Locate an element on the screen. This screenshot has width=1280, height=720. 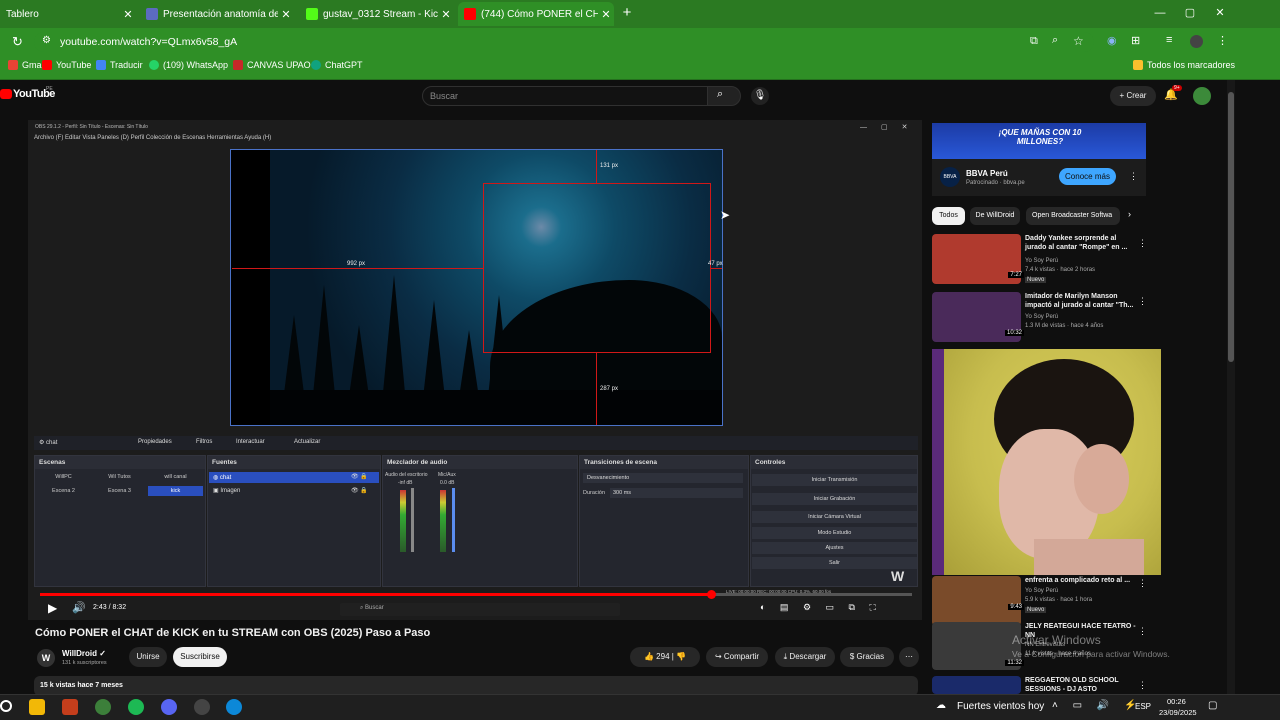
tray-icons: ˄ ▭ 🔊 ⚡ is located at coordinates (1097, 705).